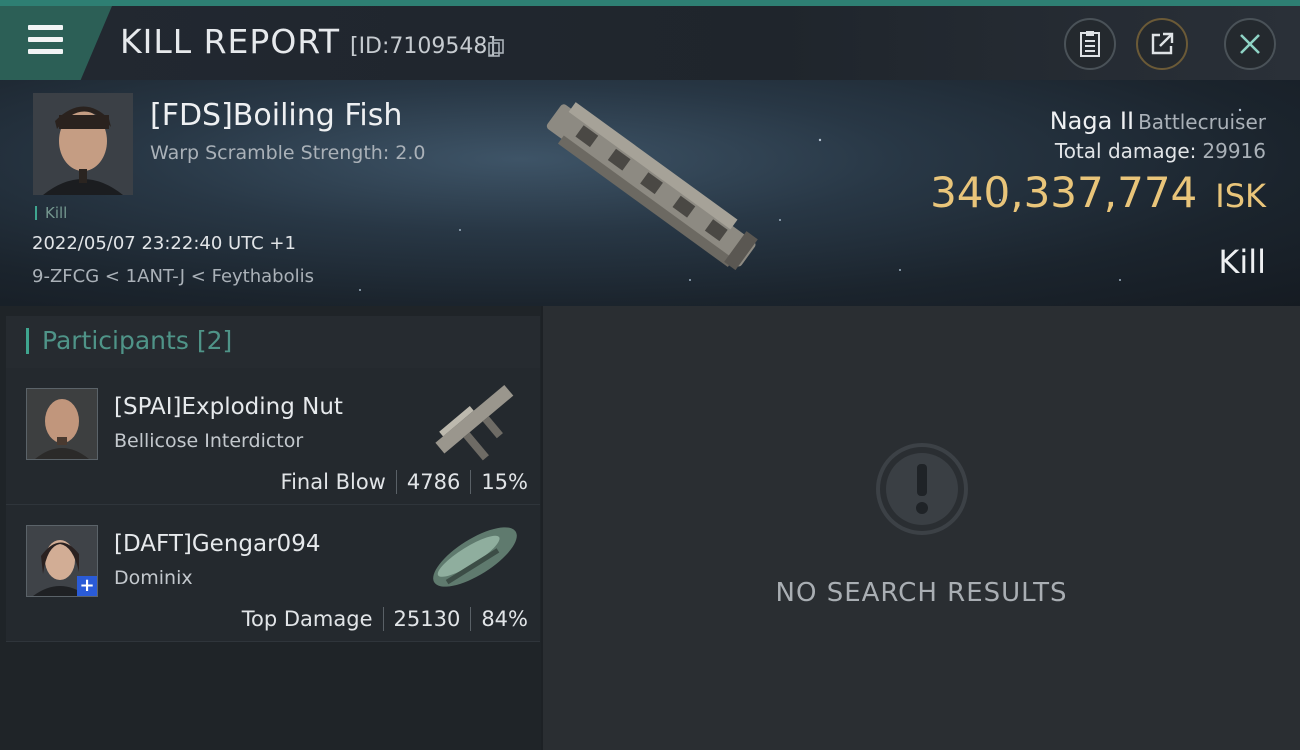  I want to click on kill-result: Kill, so click(1242, 262).